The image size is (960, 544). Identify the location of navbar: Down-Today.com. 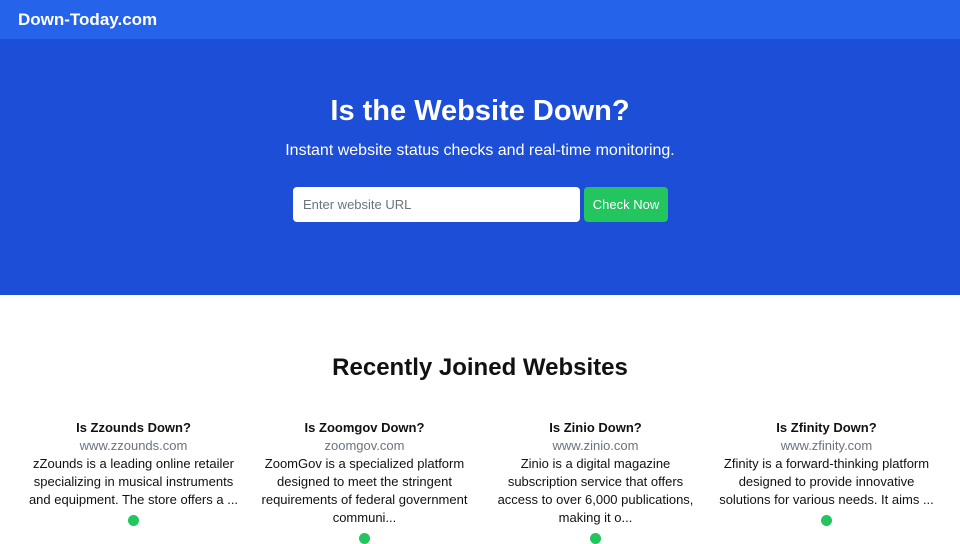
(480, 19).